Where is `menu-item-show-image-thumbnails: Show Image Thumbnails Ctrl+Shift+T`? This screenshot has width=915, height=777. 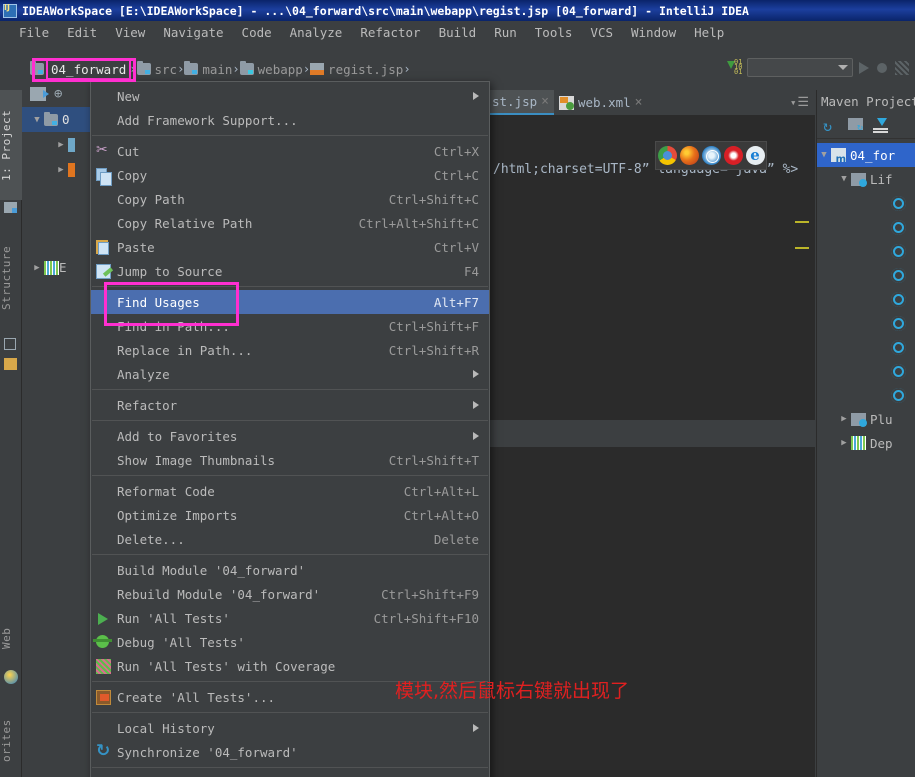 menu-item-show-image-thumbnails: Show Image Thumbnails Ctrl+Shift+T is located at coordinates (290, 460).